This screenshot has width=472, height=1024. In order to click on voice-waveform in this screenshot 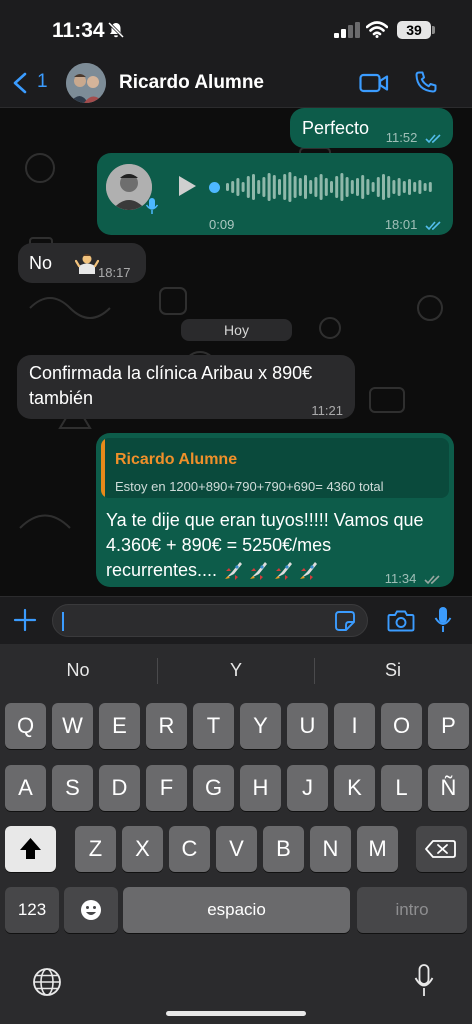, I will do `click(331, 187)`.